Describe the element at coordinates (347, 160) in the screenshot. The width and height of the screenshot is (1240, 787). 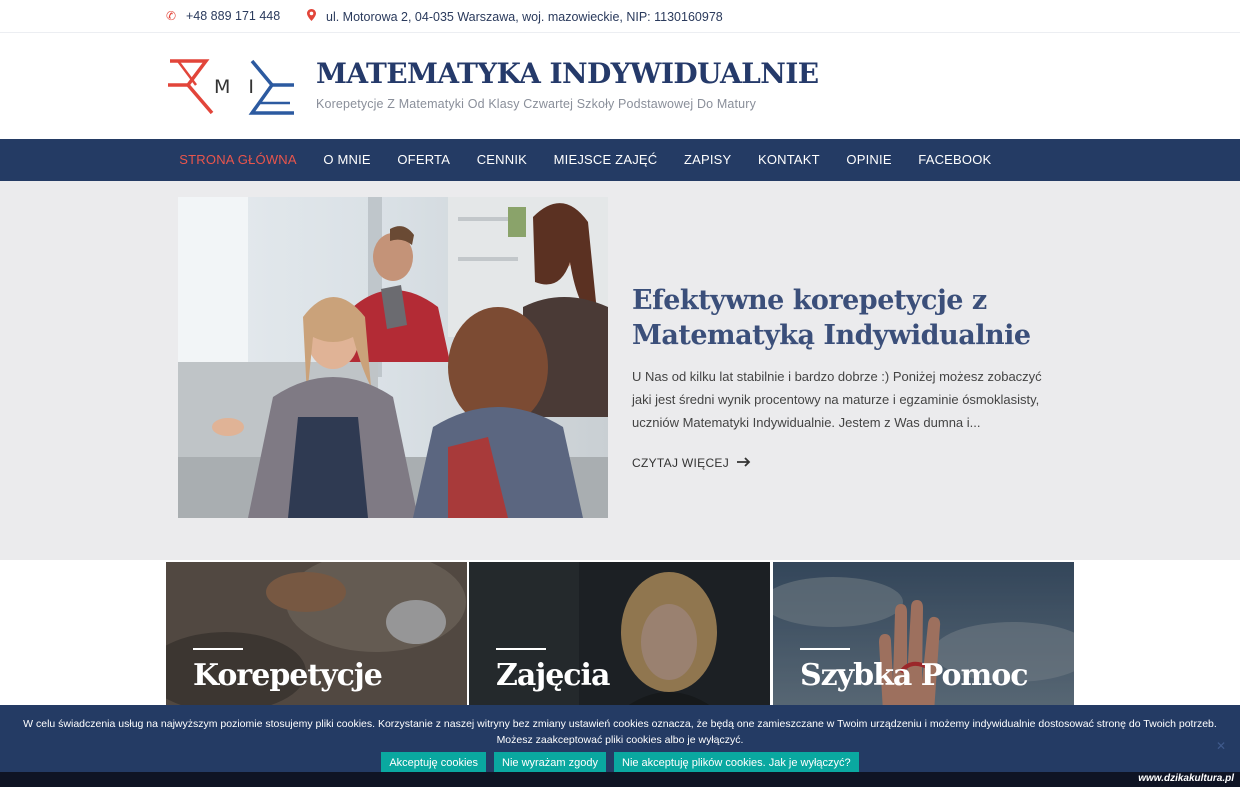
I see `nav-item-o-mnie: O MNIE` at that location.